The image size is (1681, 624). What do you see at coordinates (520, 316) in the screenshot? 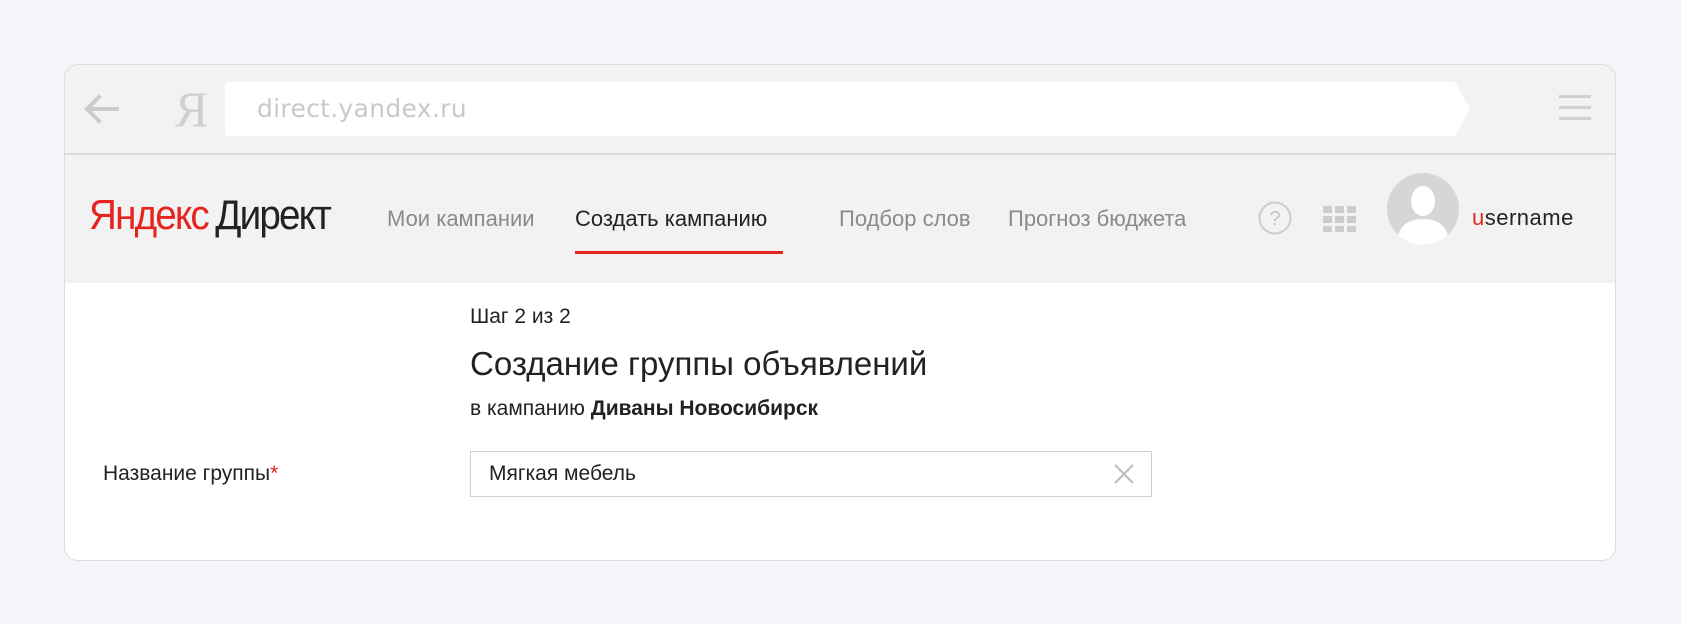
I see `step-indicator: Шаг 2 из 2` at bounding box center [520, 316].